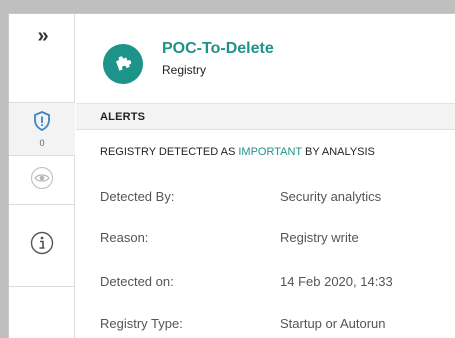 This screenshot has height=338, width=455. Describe the element at coordinates (319, 237) in the screenshot. I see `detail-value: Registry write` at that location.